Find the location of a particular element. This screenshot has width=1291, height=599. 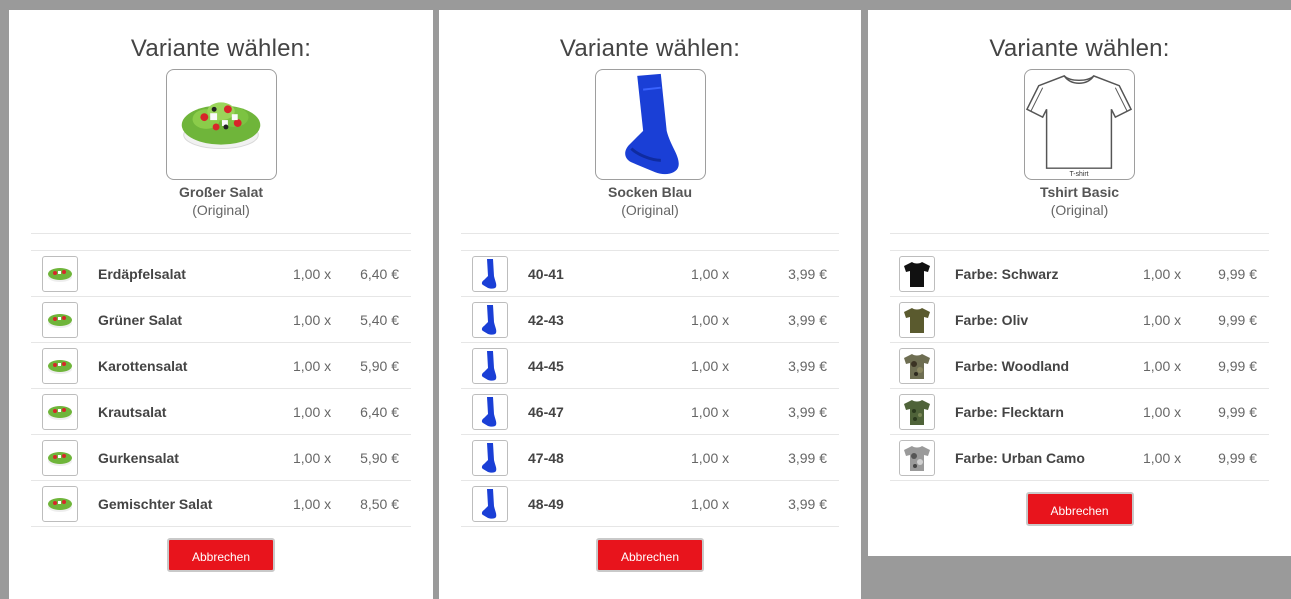

variant-row: Farbe: Oliv 1,00 x 9,99 € is located at coordinates (1079, 320).